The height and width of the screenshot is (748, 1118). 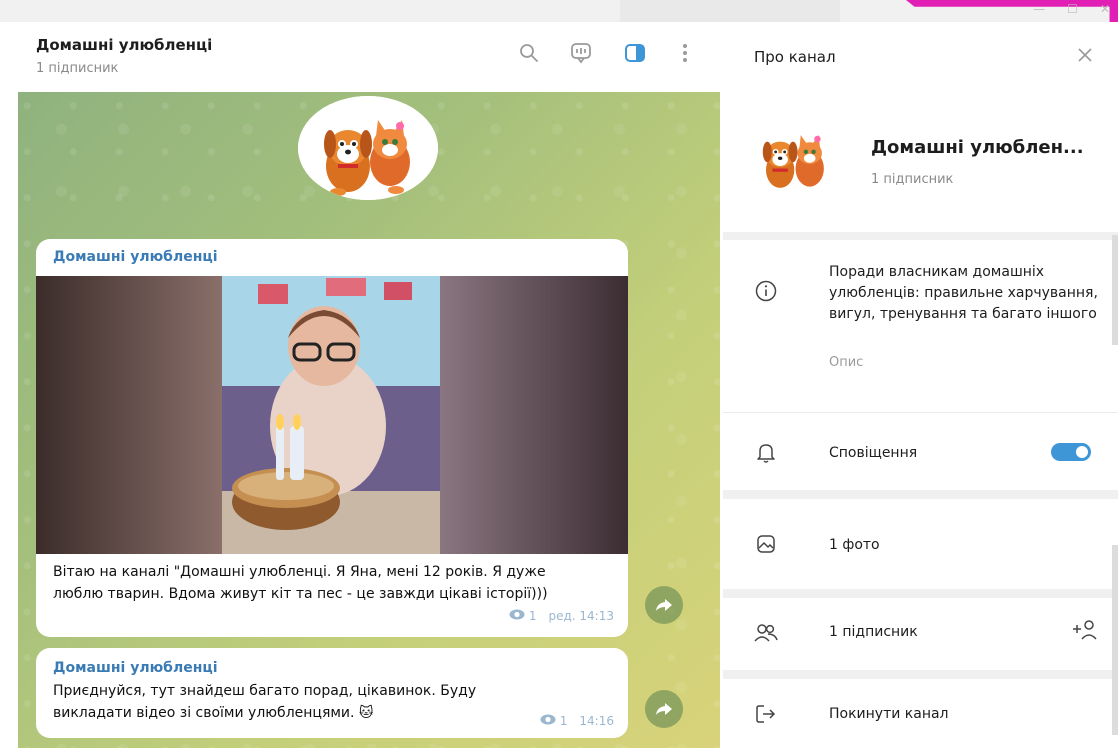 What do you see at coordinates (920, 544) in the screenshot?
I see `media-section: 1 фото` at bounding box center [920, 544].